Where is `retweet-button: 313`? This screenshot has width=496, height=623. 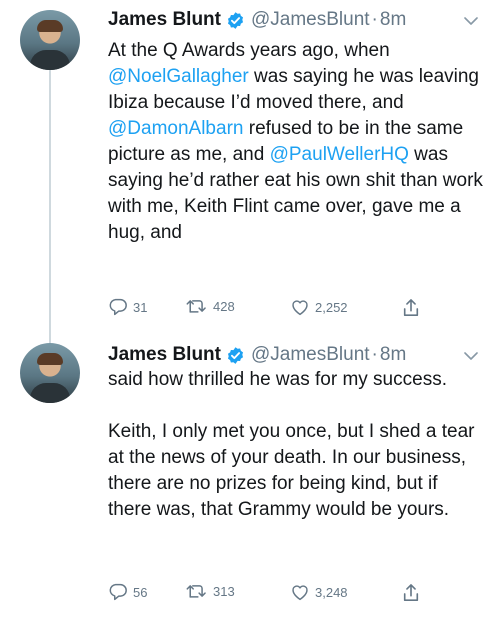 retweet-button: 313 is located at coordinates (210, 591).